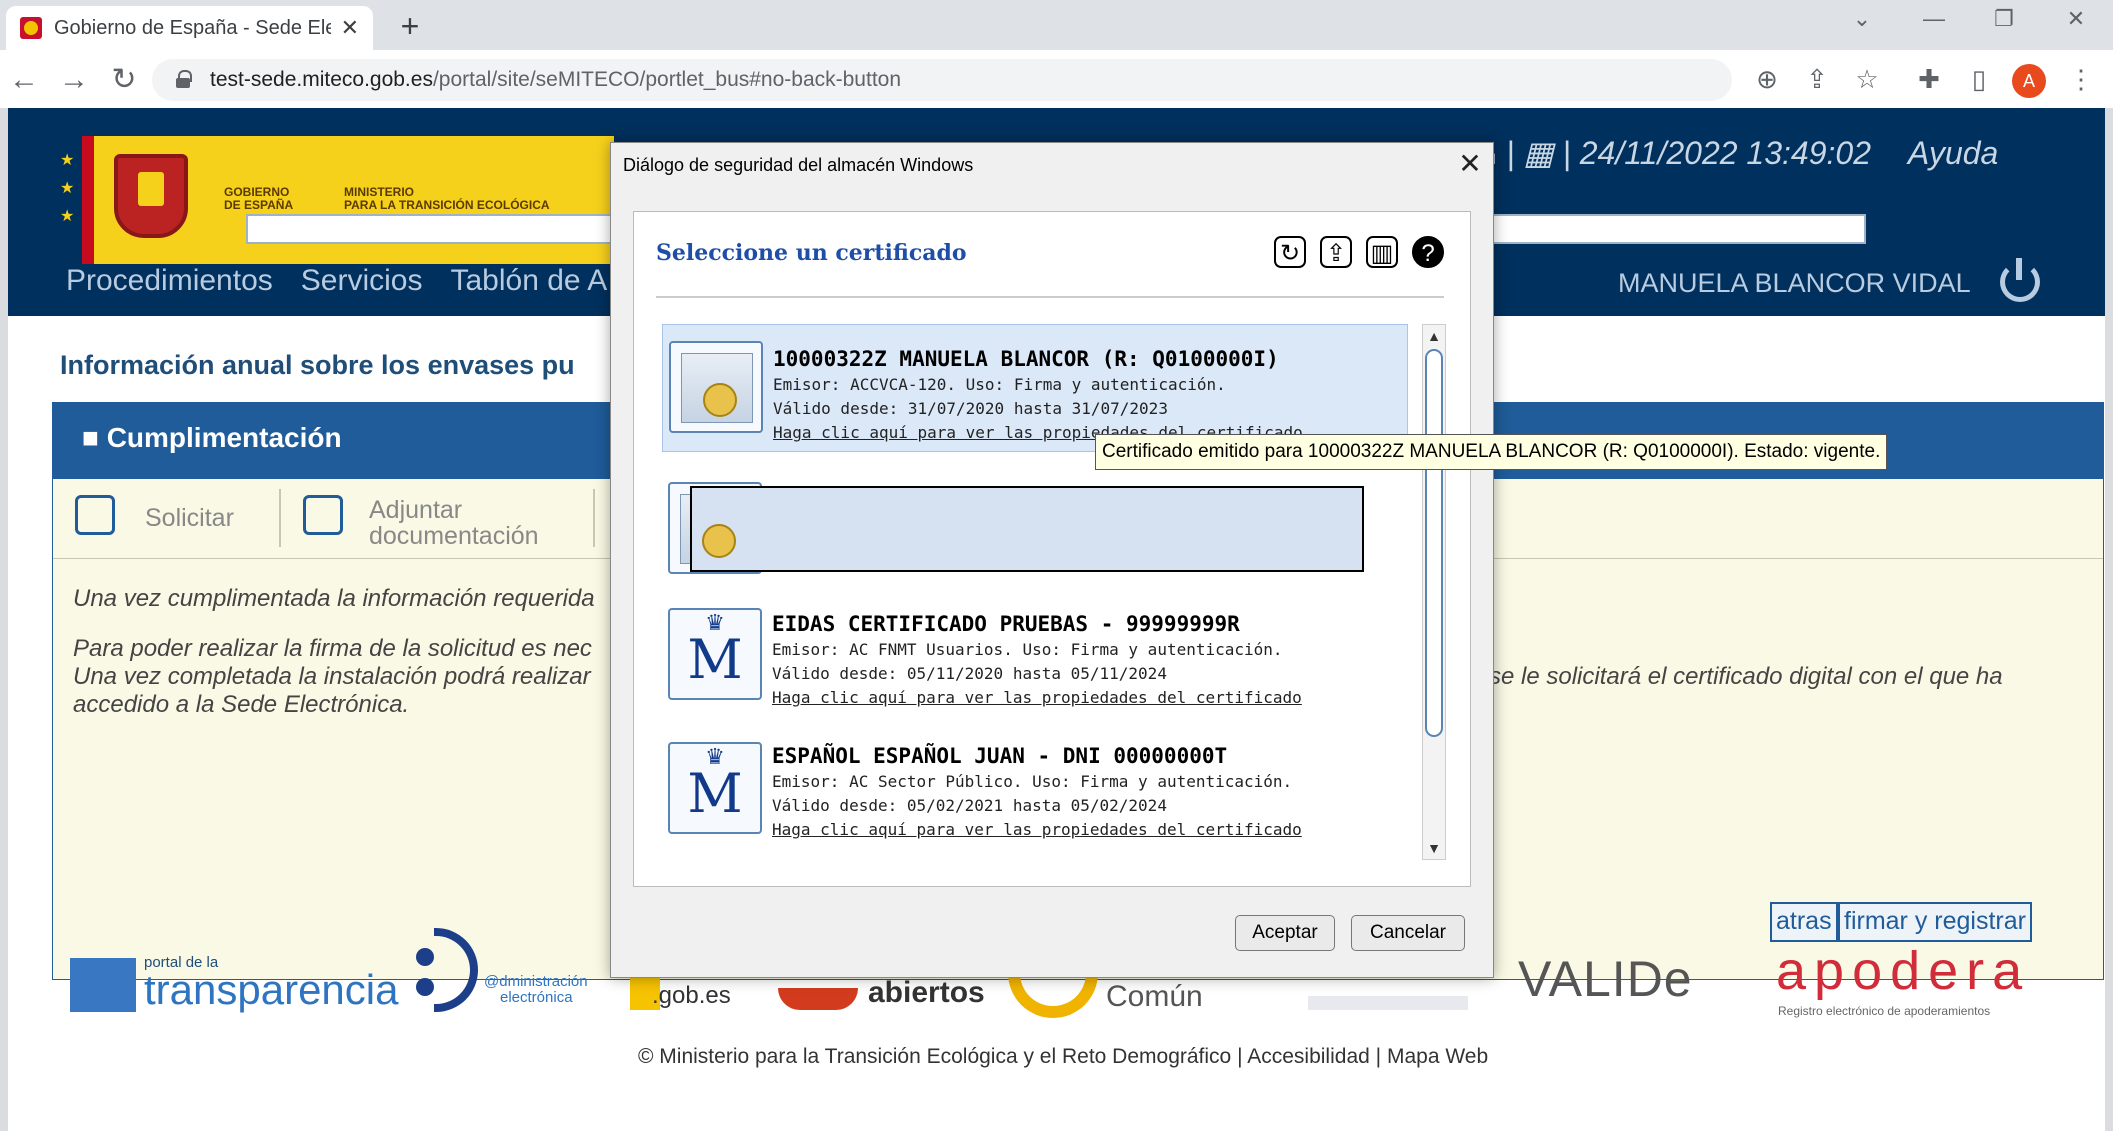 This screenshot has width=2113, height=1131. Describe the element at coordinates (1434, 848) in the screenshot. I see `scroll-down-icon: ▼` at that location.